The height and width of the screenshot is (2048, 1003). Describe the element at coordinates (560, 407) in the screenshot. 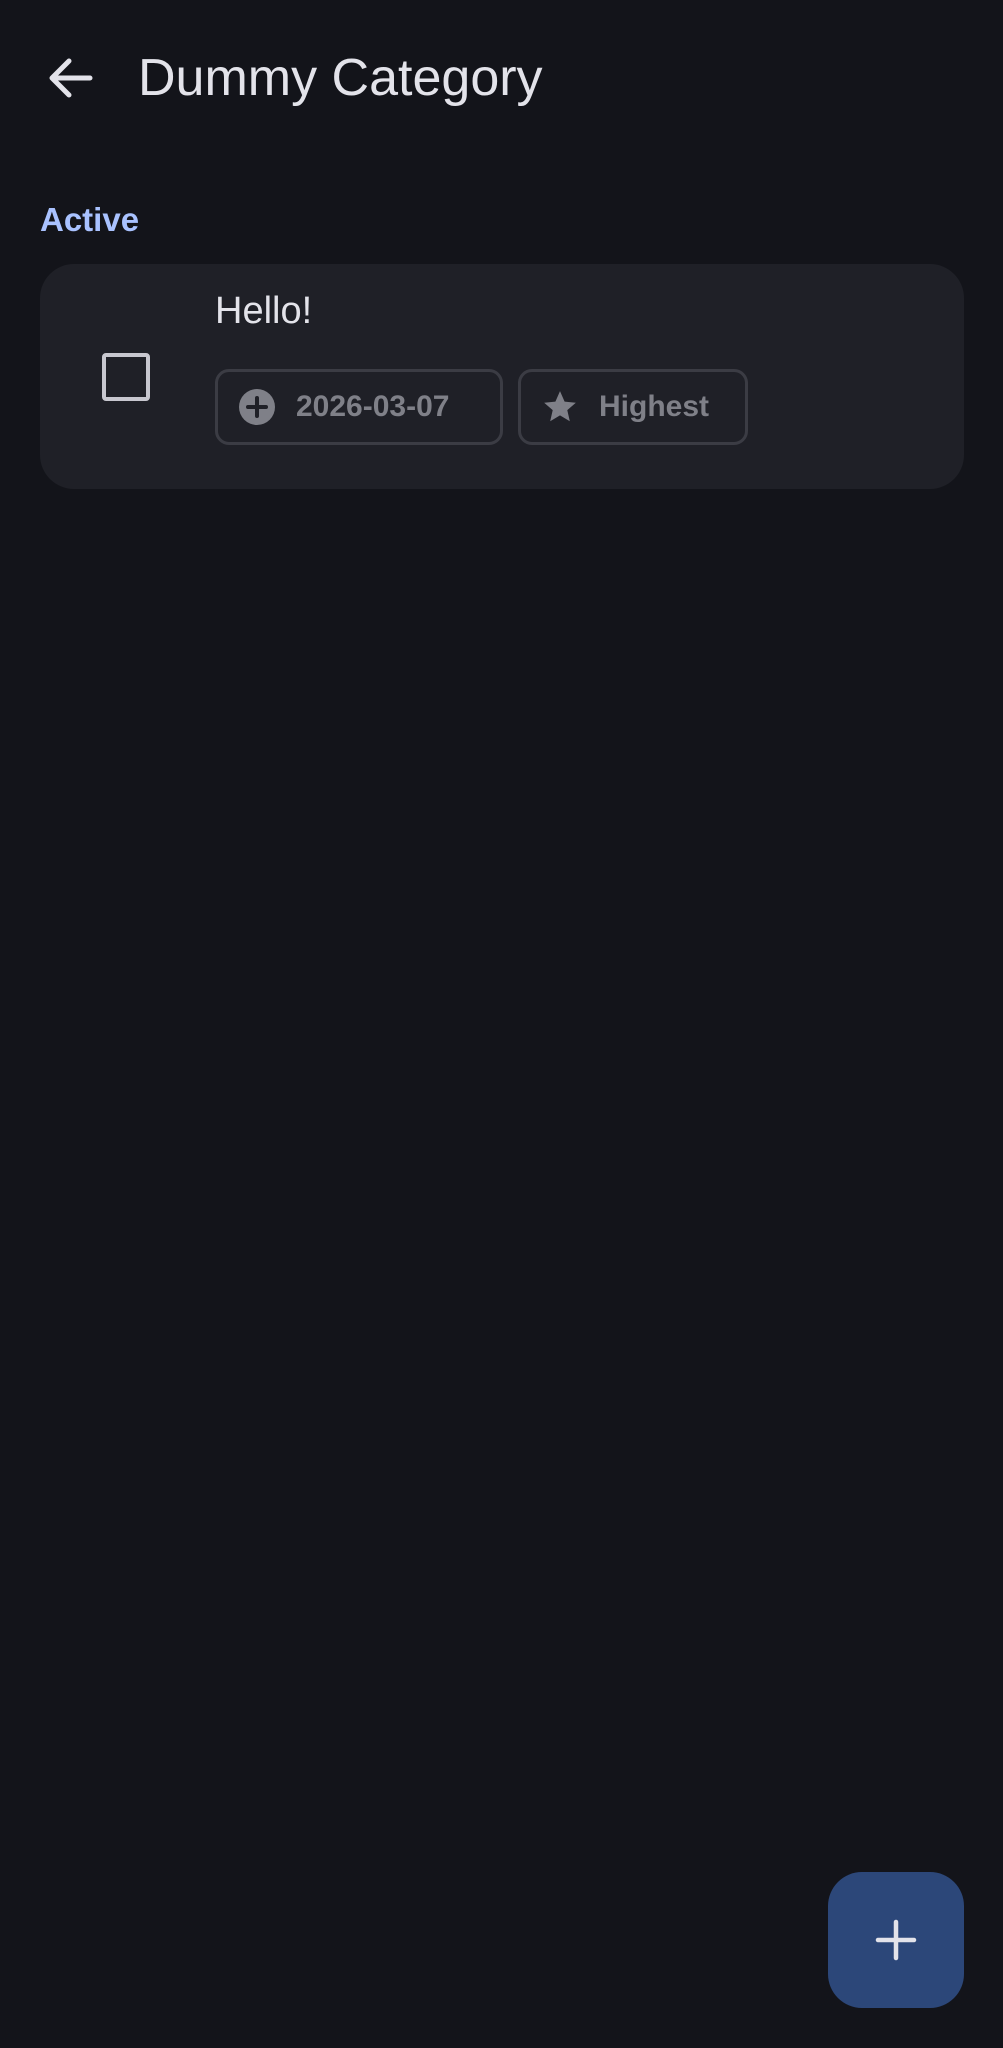

I see `star-icon` at that location.